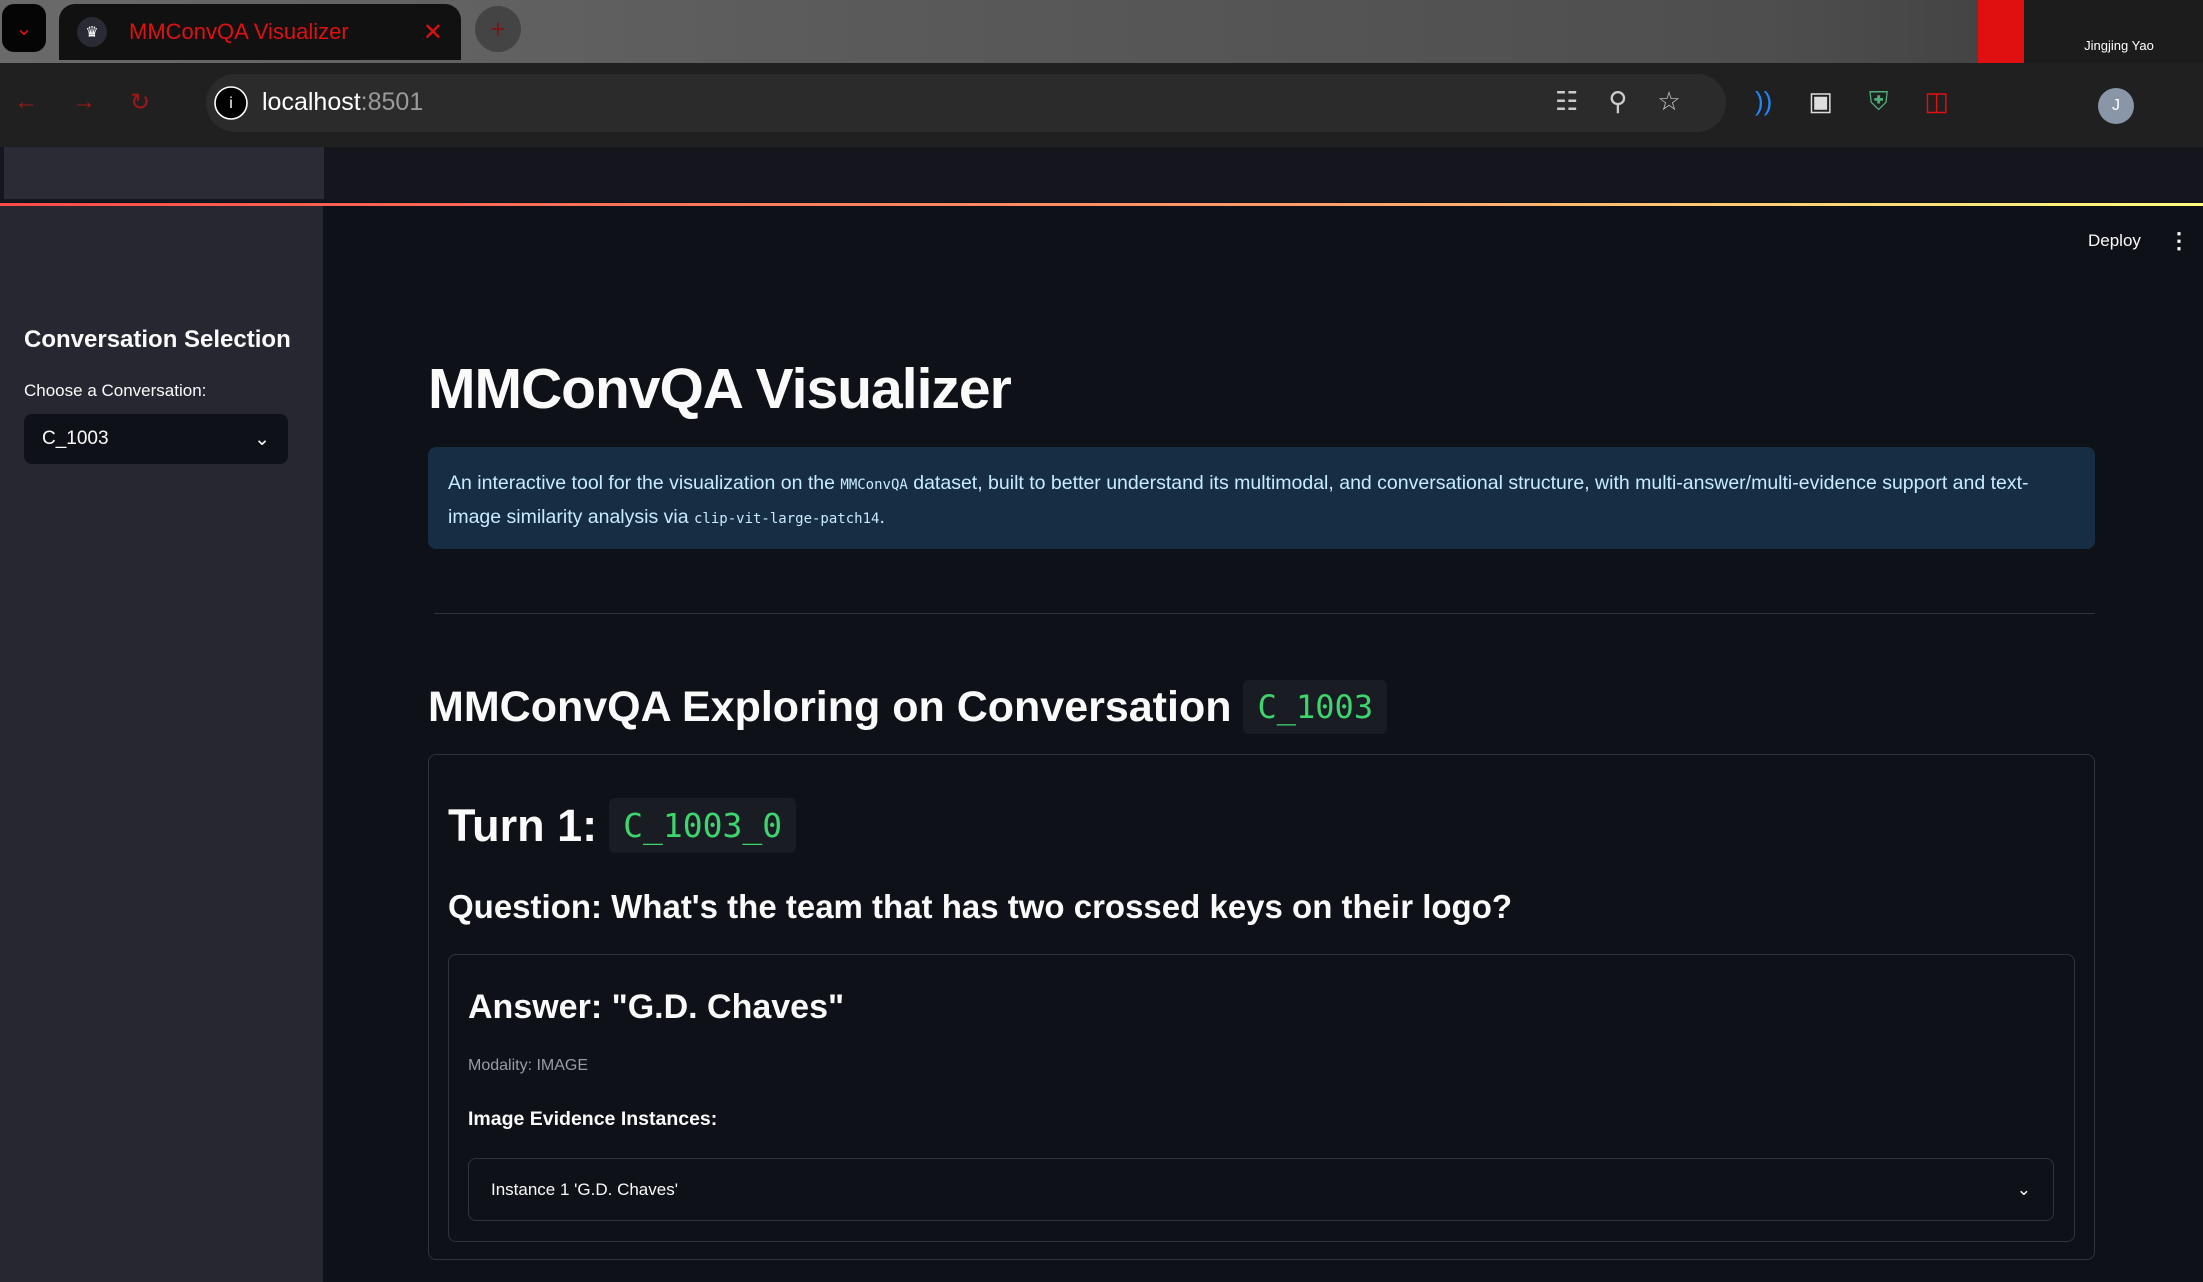 This screenshot has width=2203, height=1282. I want to click on browser-tab: ♛ MMConvQA Visualizer ✕, so click(260, 32).